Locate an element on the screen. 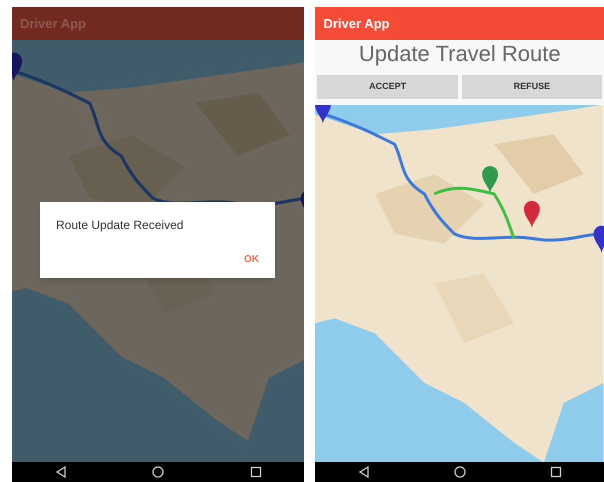 This screenshot has width=604, height=482. dialog-message: Route Update Received is located at coordinates (120, 225).